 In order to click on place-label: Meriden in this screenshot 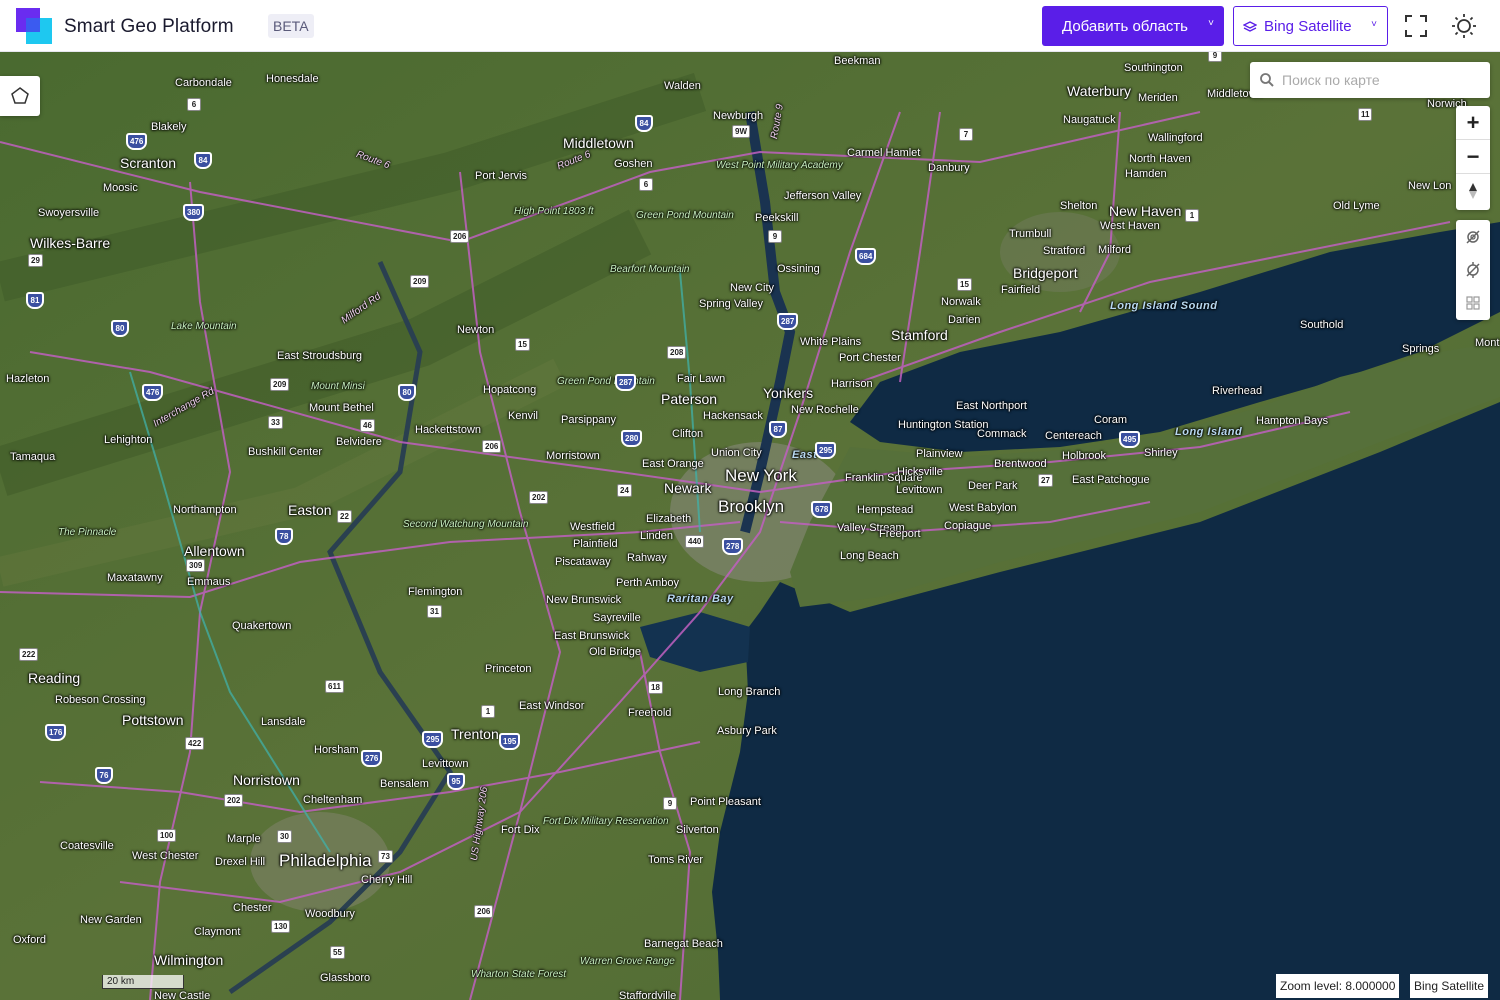, I will do `click(1158, 98)`.